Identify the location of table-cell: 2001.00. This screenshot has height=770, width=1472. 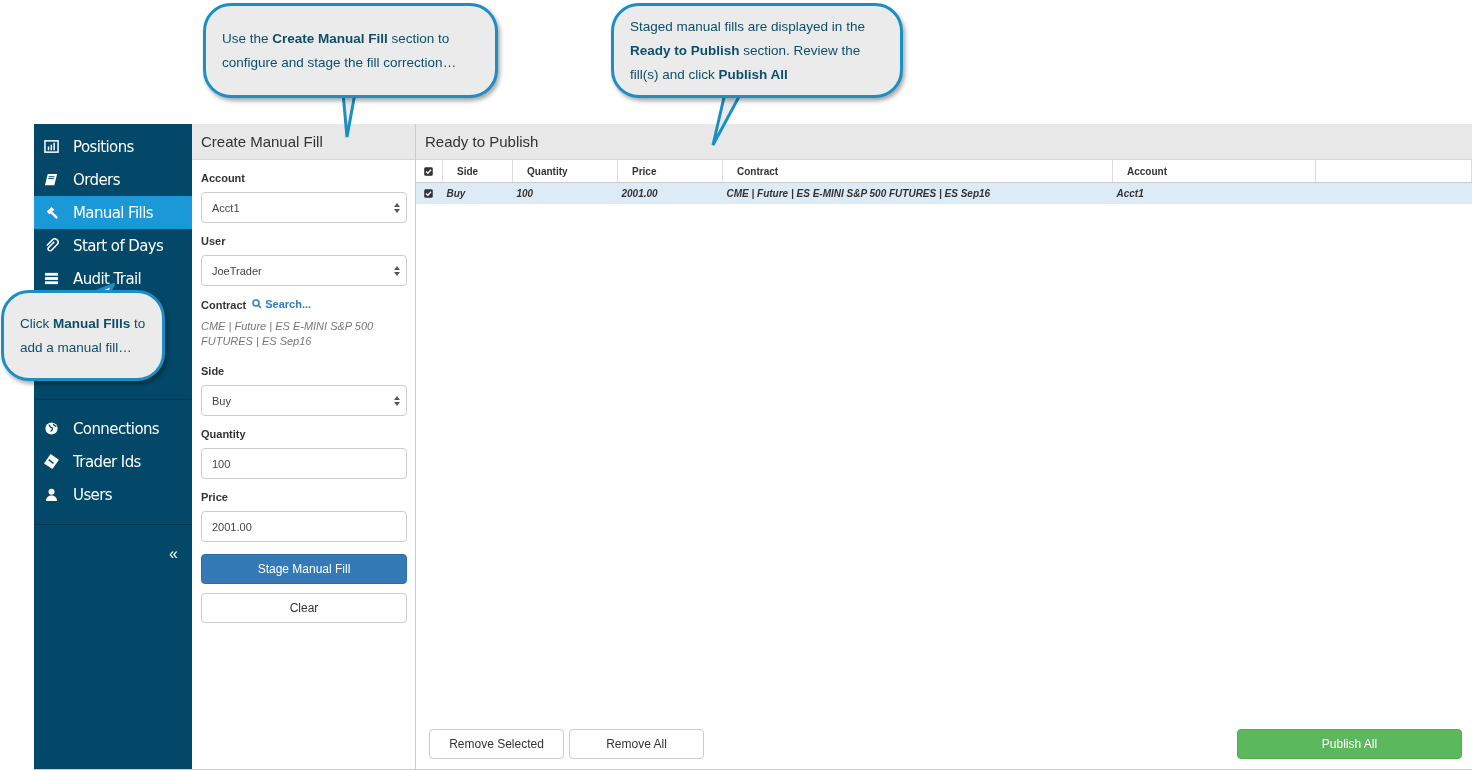
(639, 193).